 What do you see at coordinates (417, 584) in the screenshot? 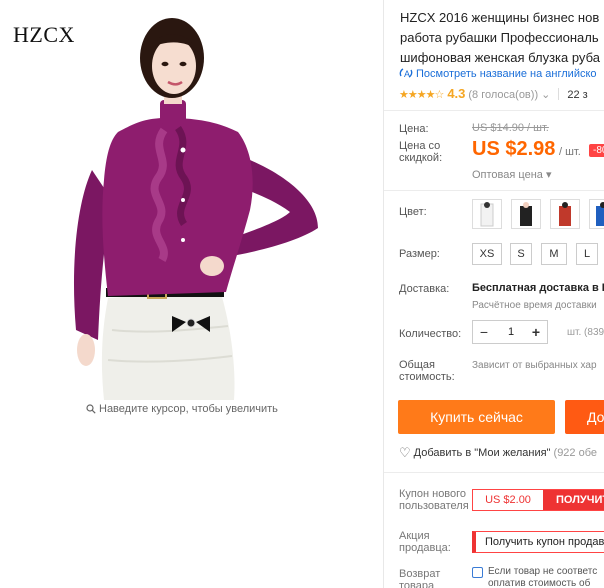
I see `return-label-line: товара` at bounding box center [417, 584].